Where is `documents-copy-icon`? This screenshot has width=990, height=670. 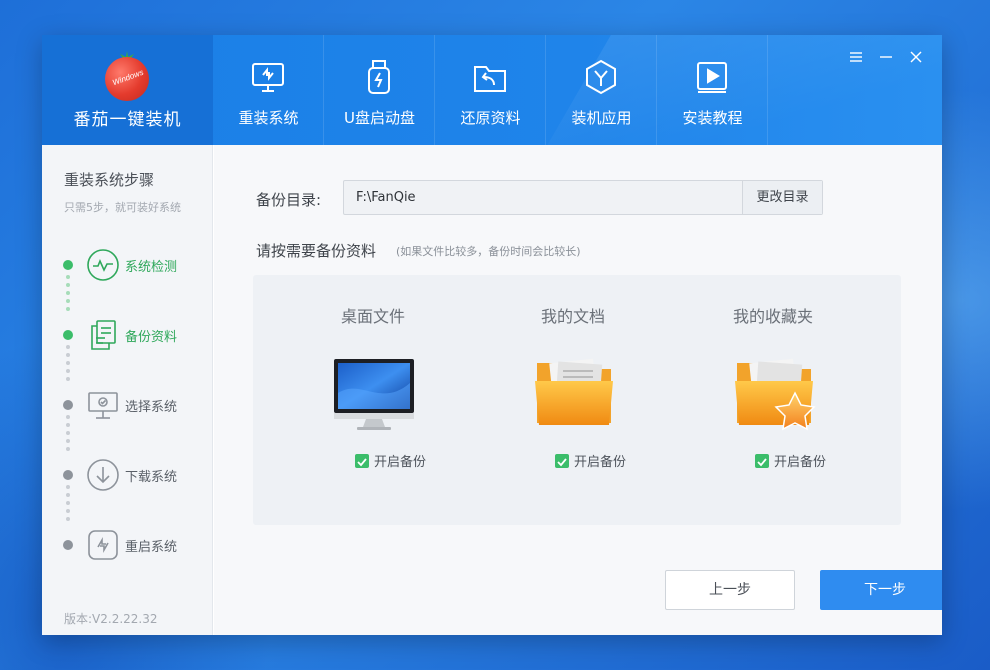
documents-copy-icon is located at coordinates (103, 335).